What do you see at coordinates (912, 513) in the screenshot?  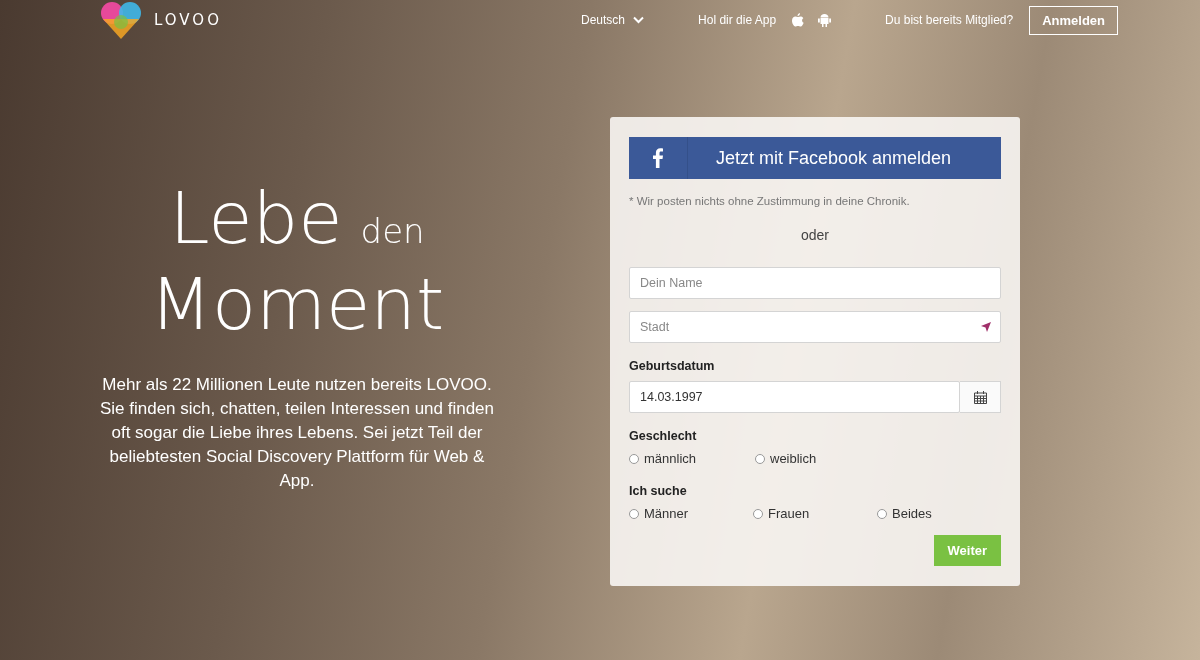 I see `radio-label: Beides` at bounding box center [912, 513].